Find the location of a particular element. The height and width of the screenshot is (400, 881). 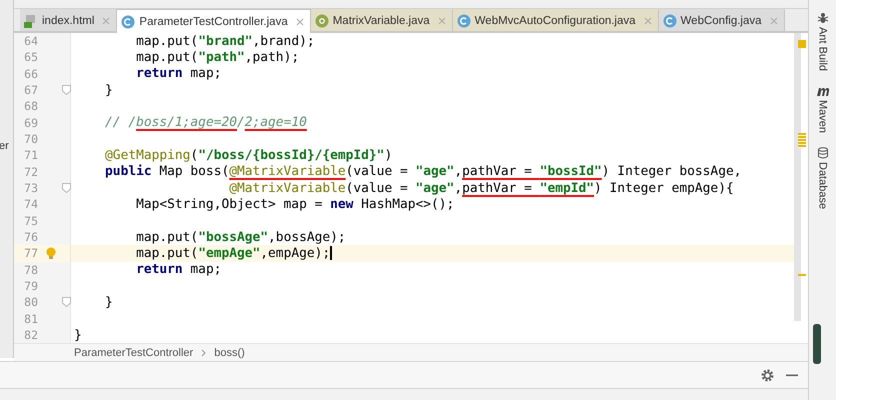

line-number: 64 is located at coordinates (30, 41).